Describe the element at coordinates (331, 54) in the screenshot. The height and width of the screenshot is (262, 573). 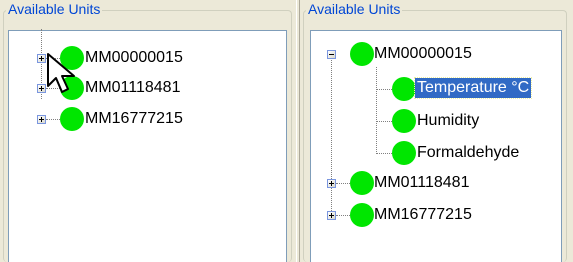
I see `collapse-icon` at that location.